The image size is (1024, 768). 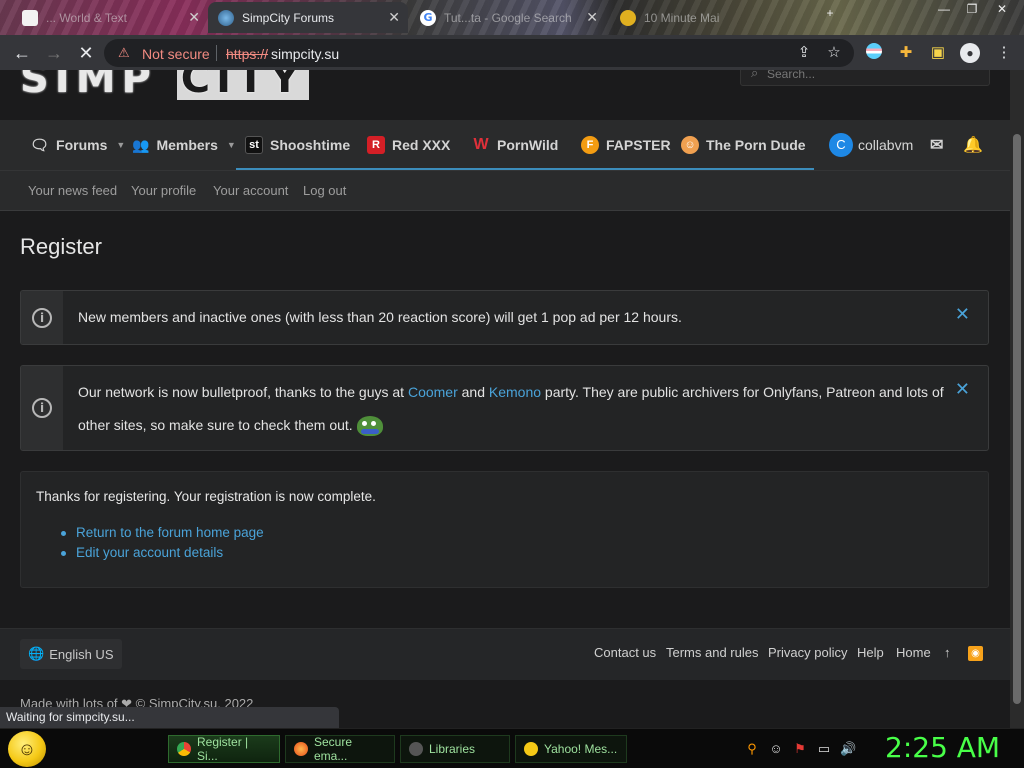 I want to click on notifications-bell-icon: 🔔, so click(x=973, y=145).